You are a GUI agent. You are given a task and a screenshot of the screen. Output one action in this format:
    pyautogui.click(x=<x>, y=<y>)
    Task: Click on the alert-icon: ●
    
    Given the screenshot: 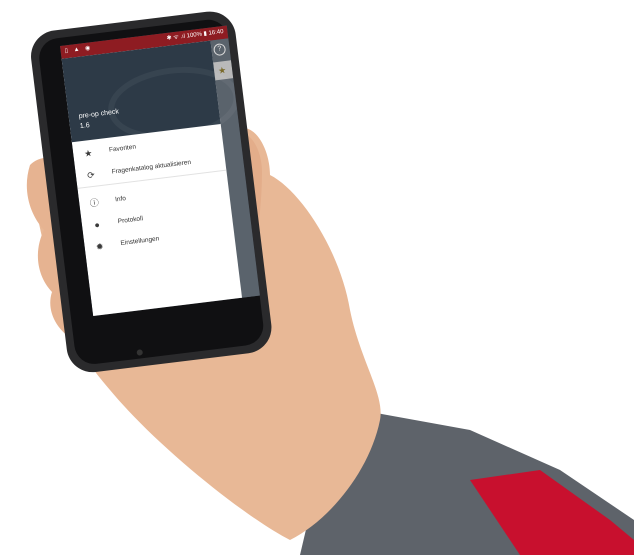 What is the action you would take?
    pyautogui.click(x=97, y=225)
    